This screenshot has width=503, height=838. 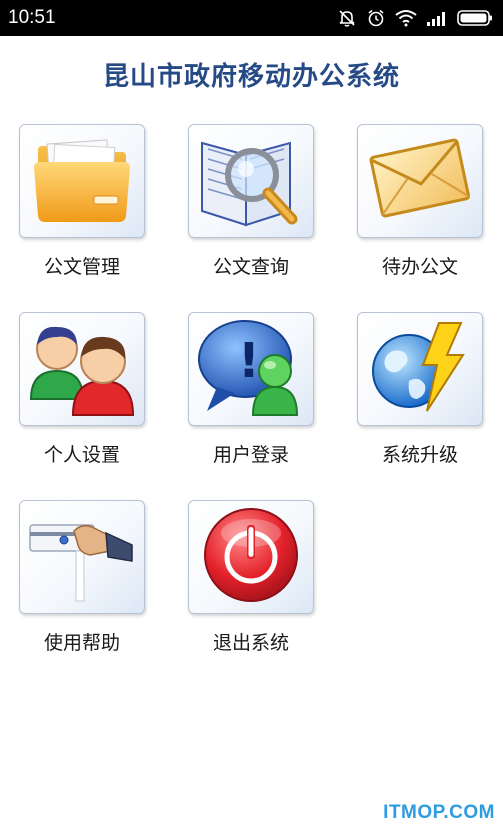 I want to click on wifi-icon, so click(x=406, y=18).